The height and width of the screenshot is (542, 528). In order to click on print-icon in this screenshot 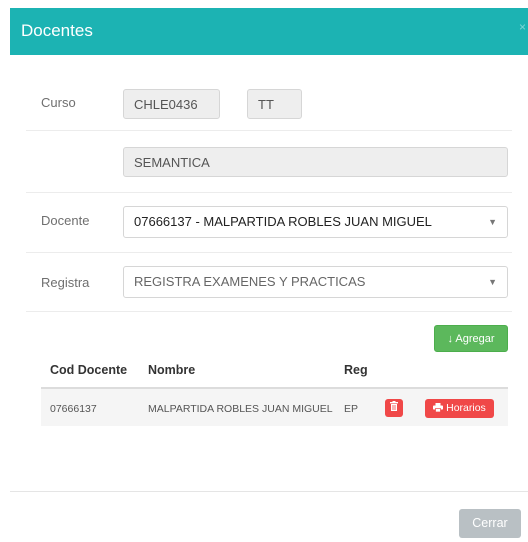, I will do `click(438, 408)`.